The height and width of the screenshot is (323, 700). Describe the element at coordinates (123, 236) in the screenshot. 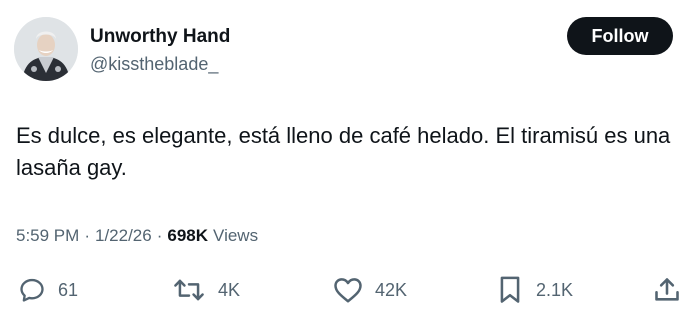

I see `tweet-date: 1/22/26` at that location.